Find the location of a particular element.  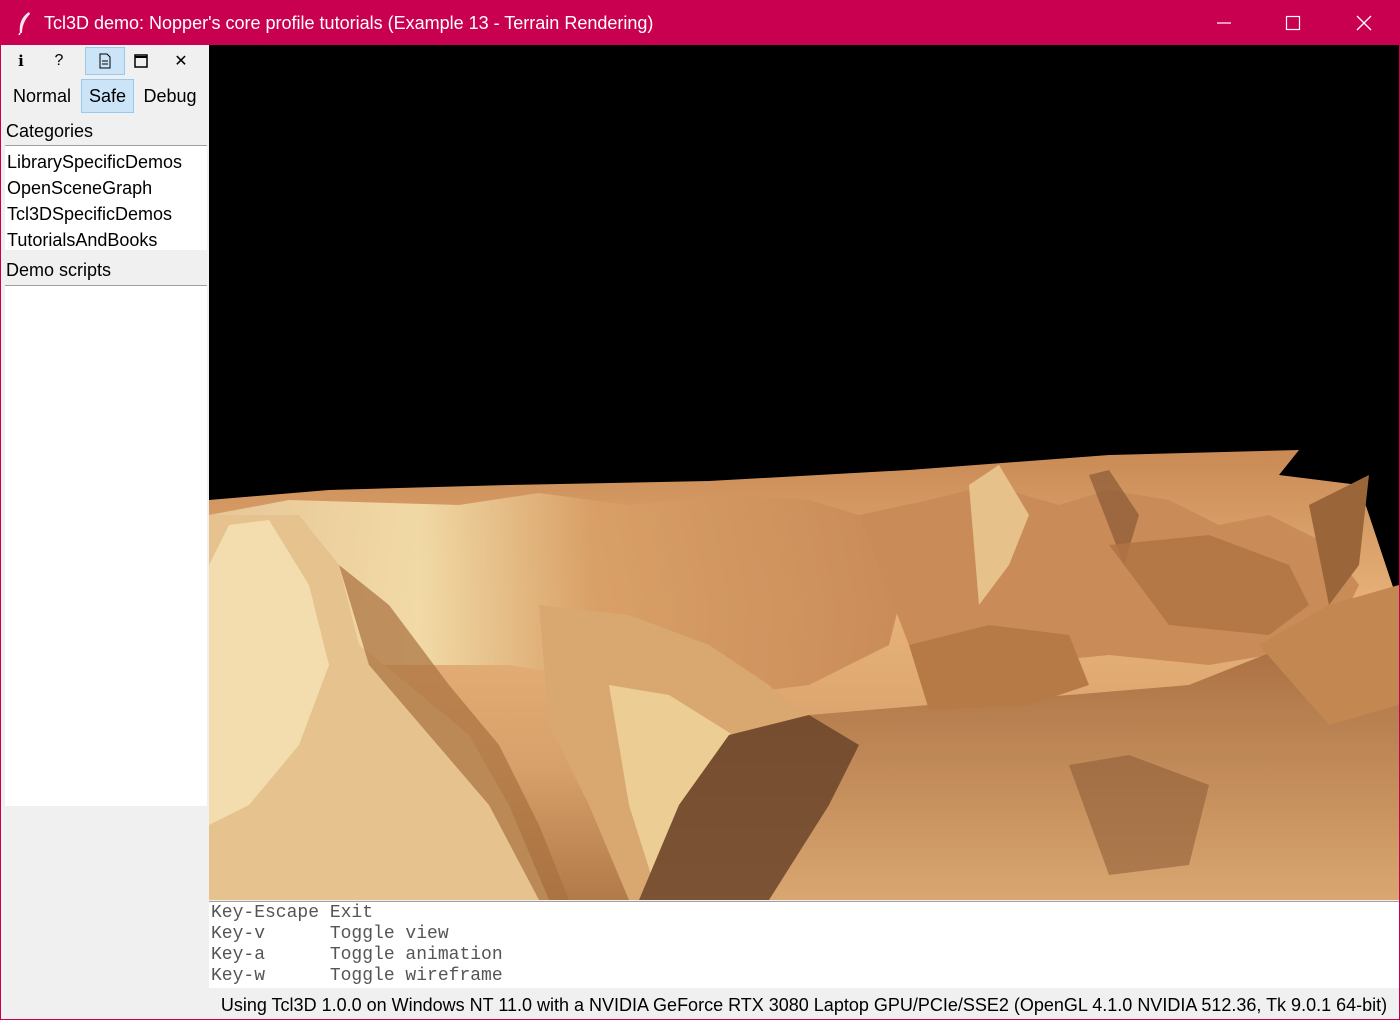

help-button: ? is located at coordinates (59, 61).